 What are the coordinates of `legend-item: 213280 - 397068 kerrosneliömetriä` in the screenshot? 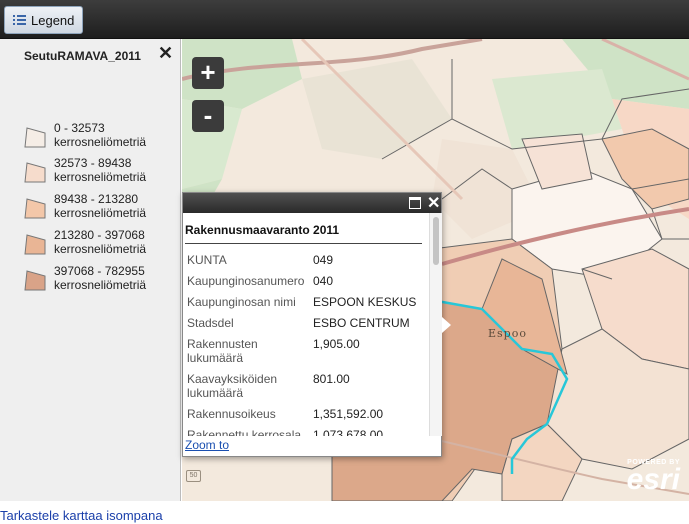 It's located at (99, 245).